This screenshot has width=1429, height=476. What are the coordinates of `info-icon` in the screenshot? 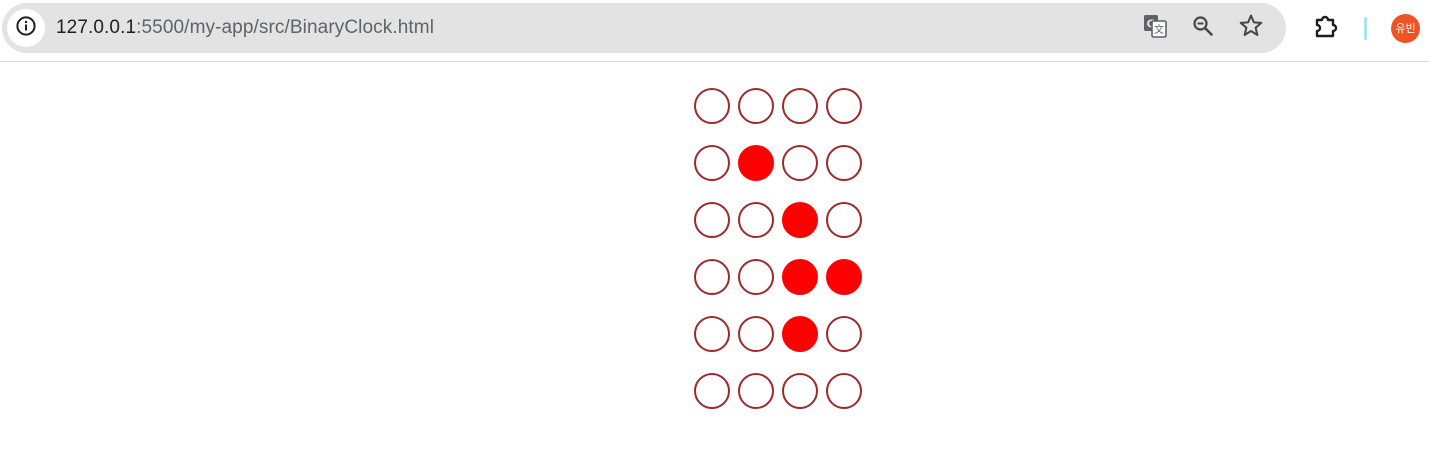 It's located at (26, 28).